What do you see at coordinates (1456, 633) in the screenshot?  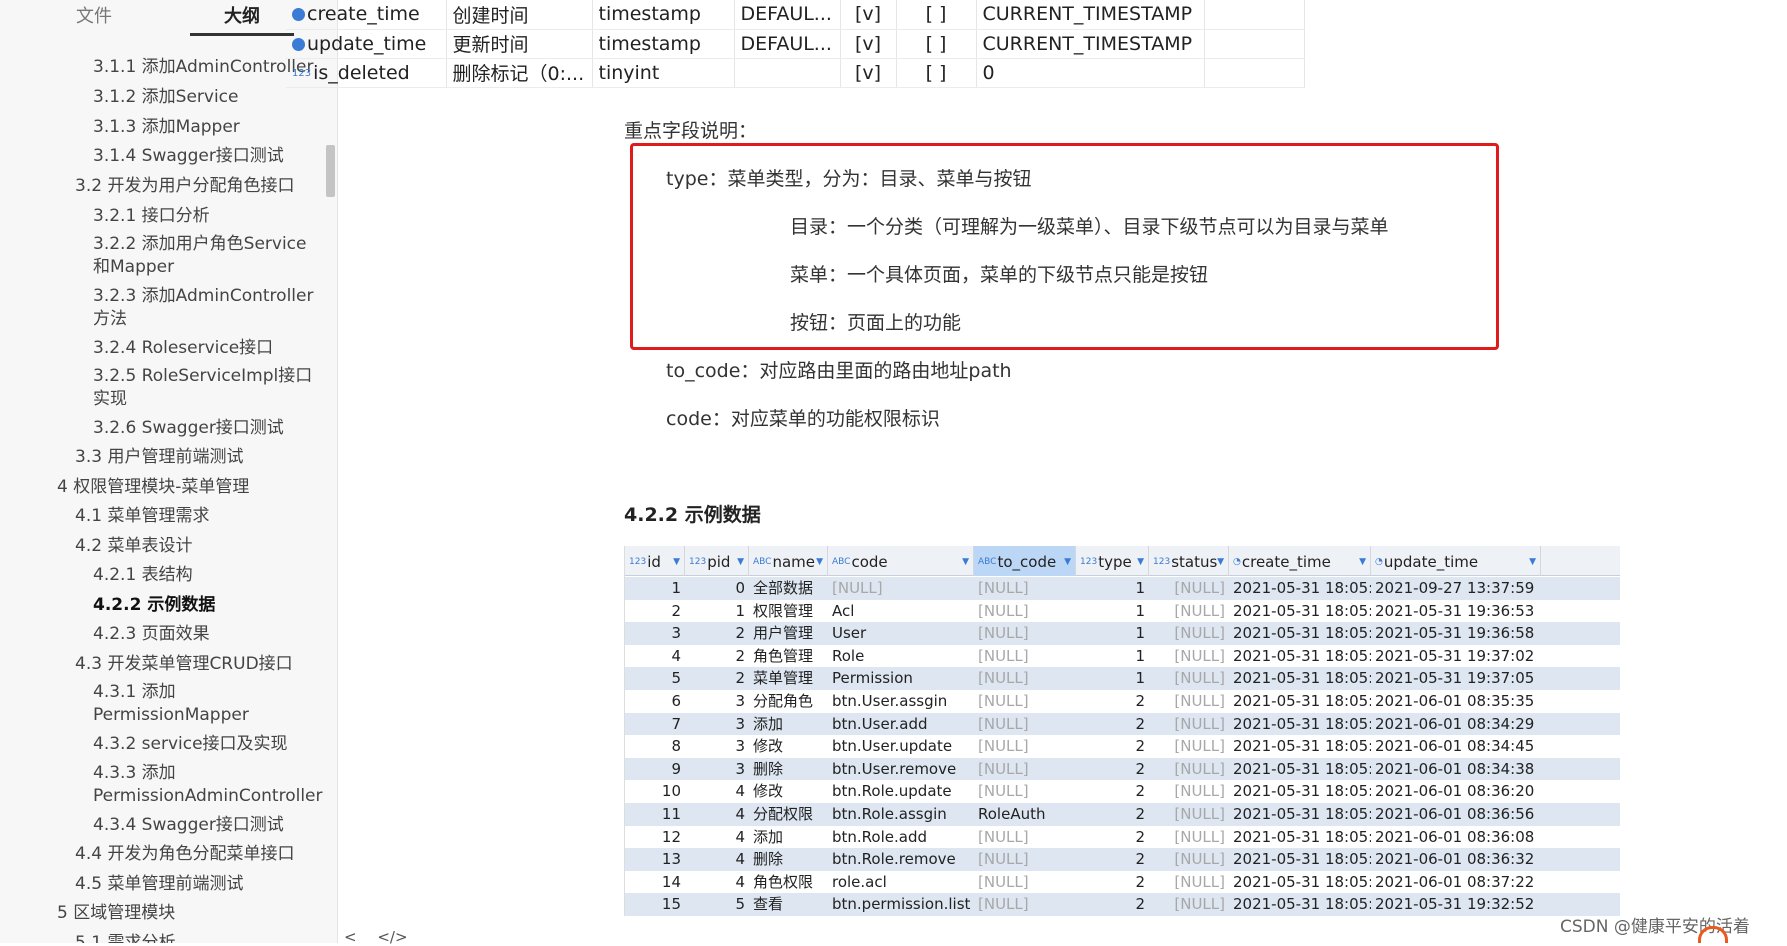 I see `table-cell: 2021-05-31 19:36:58` at bounding box center [1456, 633].